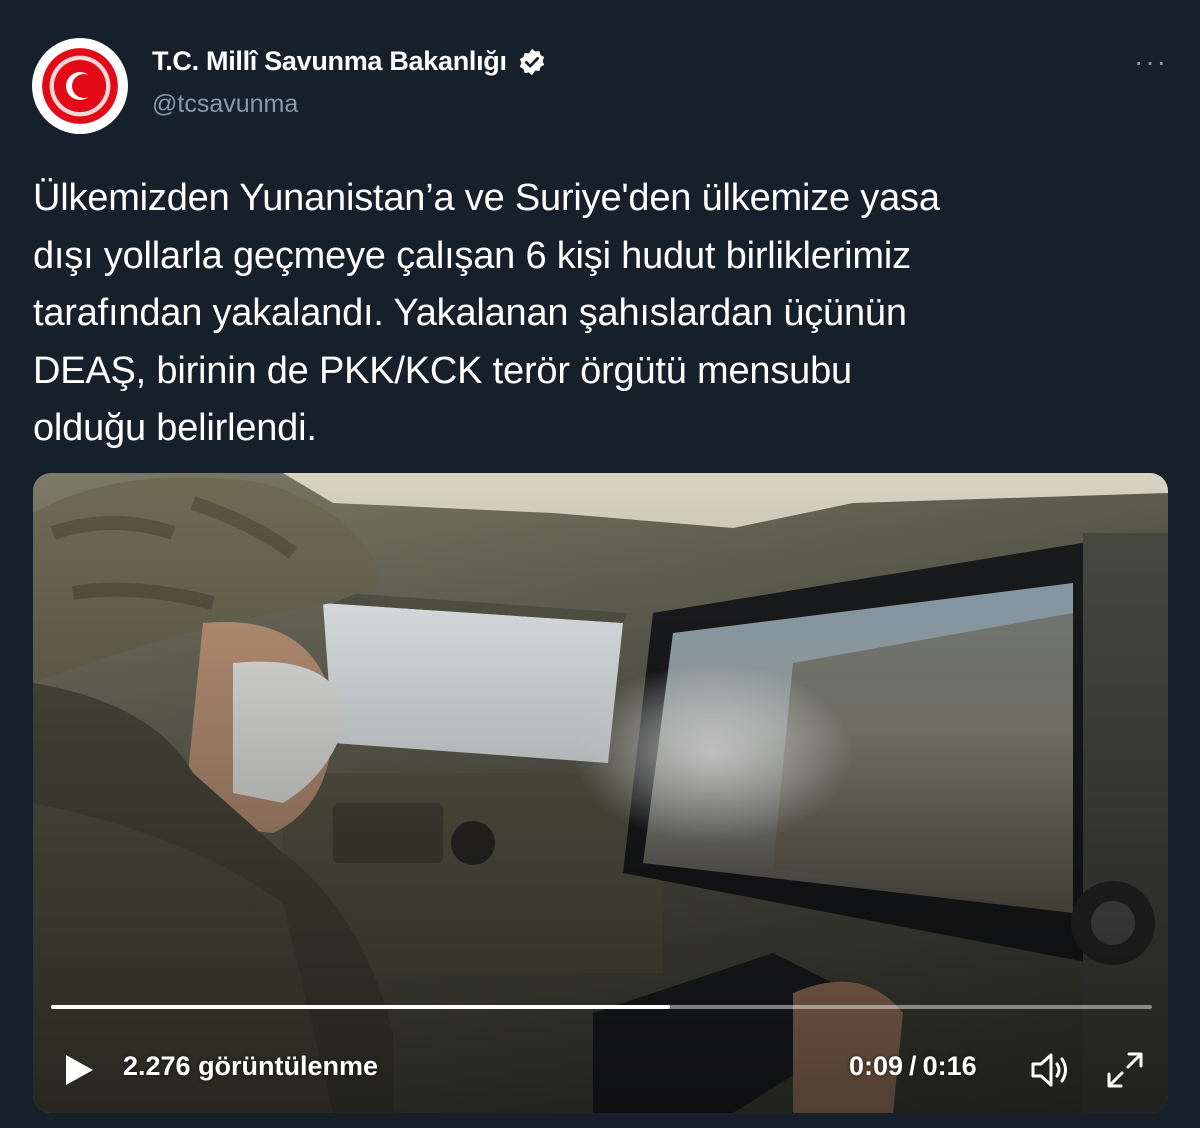  I want to click on ministry-emblem-icon, so click(80, 86).